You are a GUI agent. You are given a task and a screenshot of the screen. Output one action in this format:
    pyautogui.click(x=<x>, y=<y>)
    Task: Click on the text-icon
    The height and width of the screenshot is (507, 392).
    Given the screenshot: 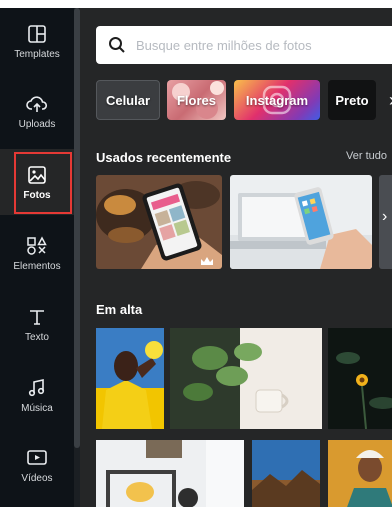 What is the action you would take?
    pyautogui.click(x=37, y=317)
    